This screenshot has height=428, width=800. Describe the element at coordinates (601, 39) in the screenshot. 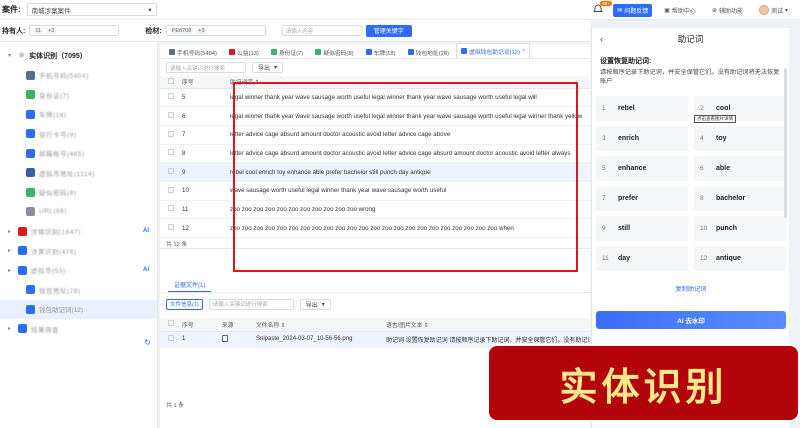

I see `back-icon: ‹` at that location.